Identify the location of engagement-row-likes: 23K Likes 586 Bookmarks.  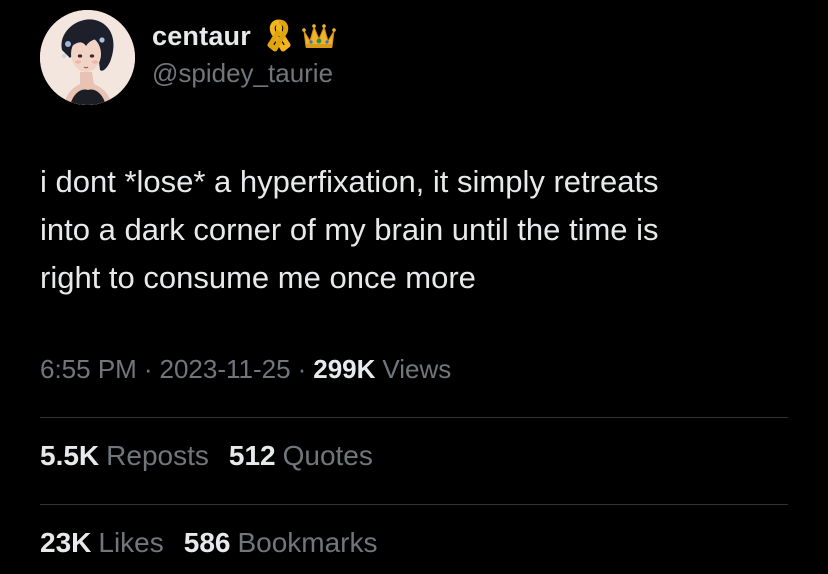
(219, 543).